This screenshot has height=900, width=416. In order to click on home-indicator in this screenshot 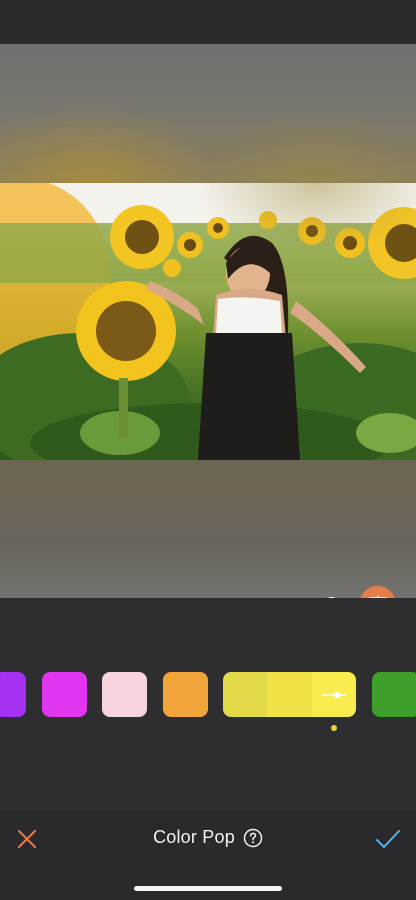, I will do `click(208, 888)`.